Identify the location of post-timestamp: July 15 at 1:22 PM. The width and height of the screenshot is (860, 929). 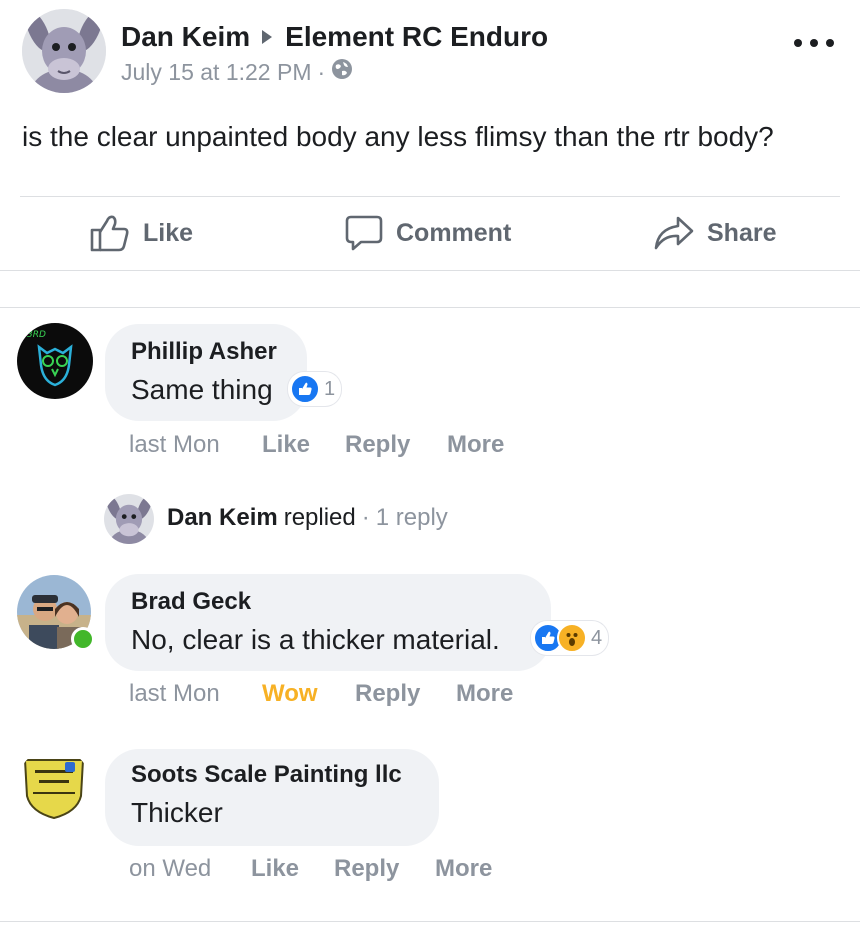
(216, 72).